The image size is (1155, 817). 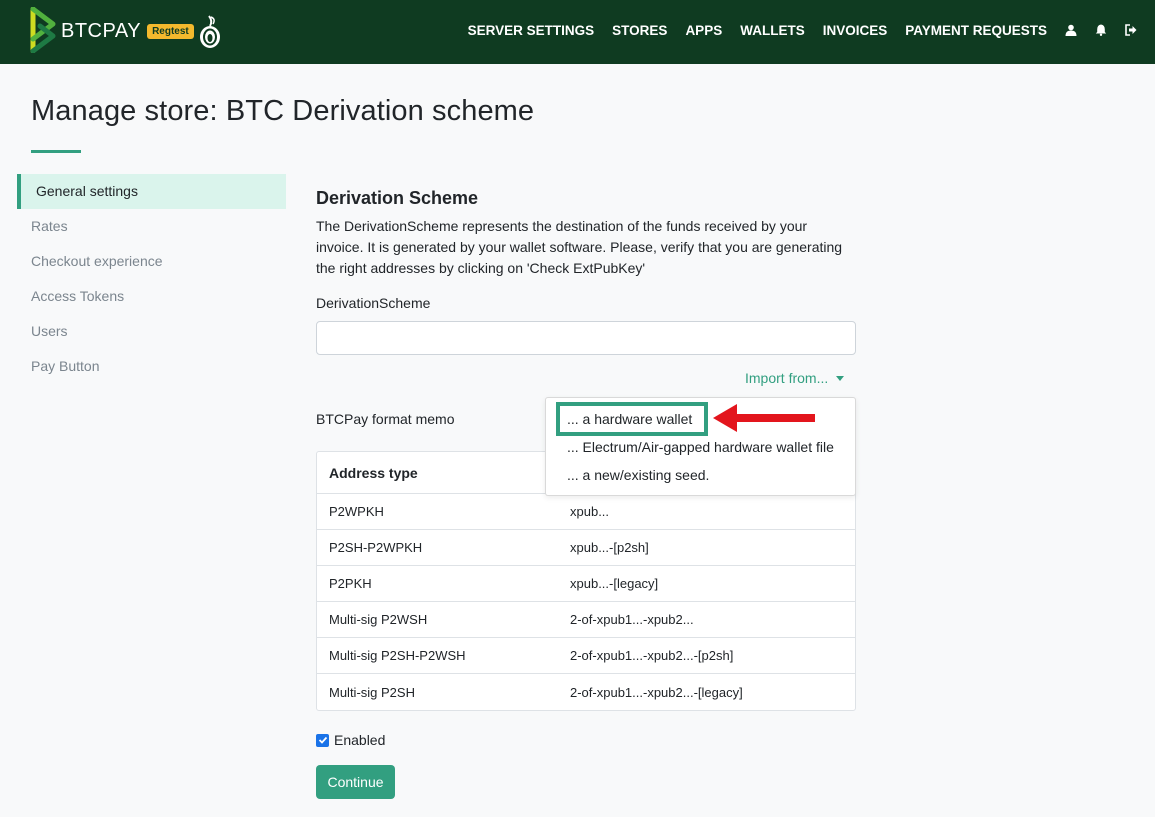 What do you see at coordinates (151, 261) in the screenshot?
I see `sidebar-item-checkout-experience: Checkout experience` at bounding box center [151, 261].